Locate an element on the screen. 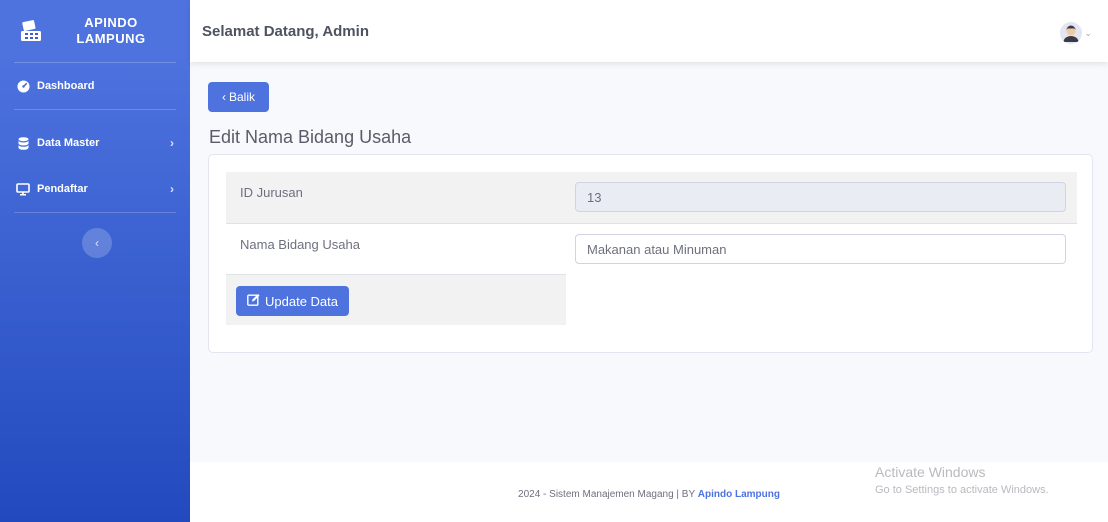 The height and width of the screenshot is (522, 1108). footer-copyright: 2024 - Sistem Manajemen Magang | BY is located at coordinates (606, 494).